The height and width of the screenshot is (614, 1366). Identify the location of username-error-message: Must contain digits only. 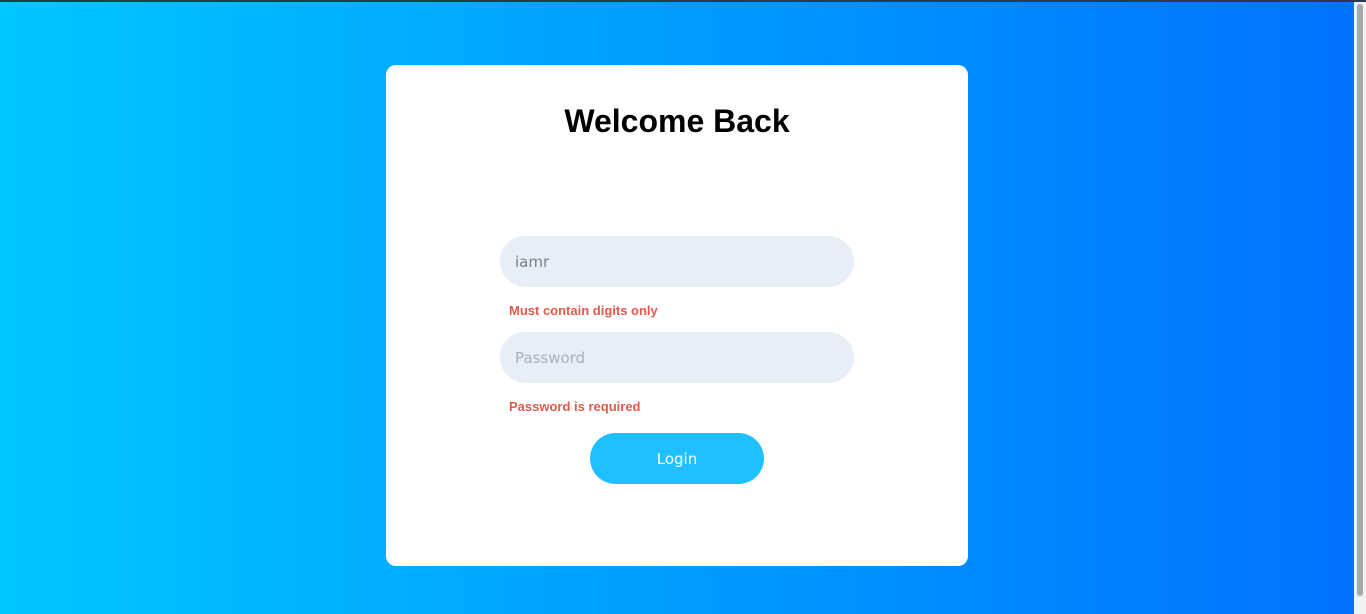
(583, 310).